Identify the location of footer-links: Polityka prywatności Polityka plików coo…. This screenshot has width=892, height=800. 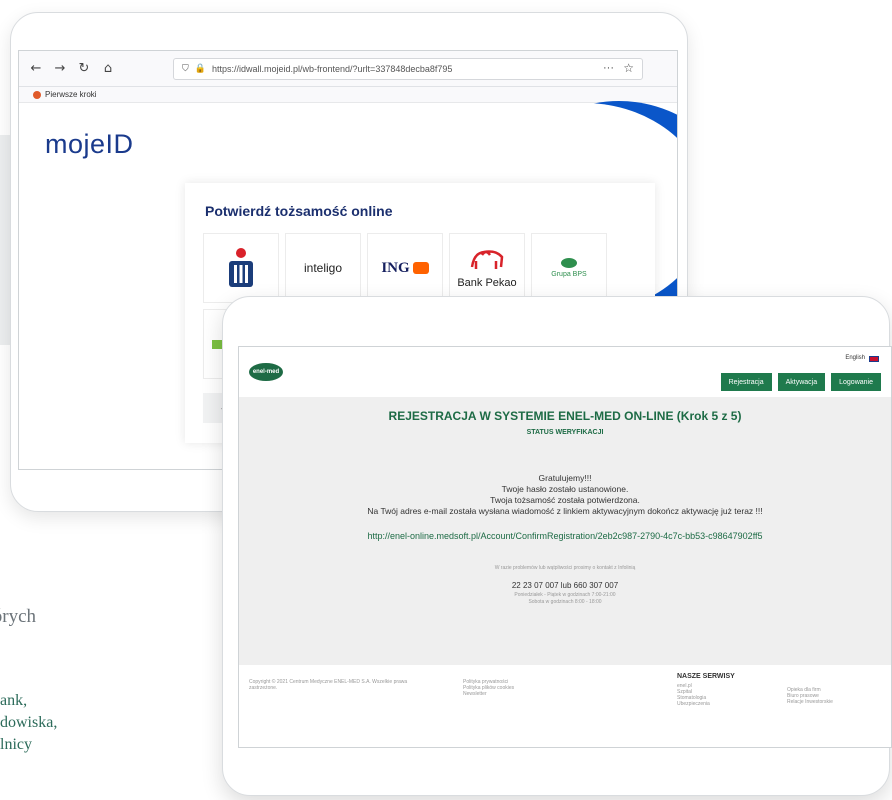
(488, 688).